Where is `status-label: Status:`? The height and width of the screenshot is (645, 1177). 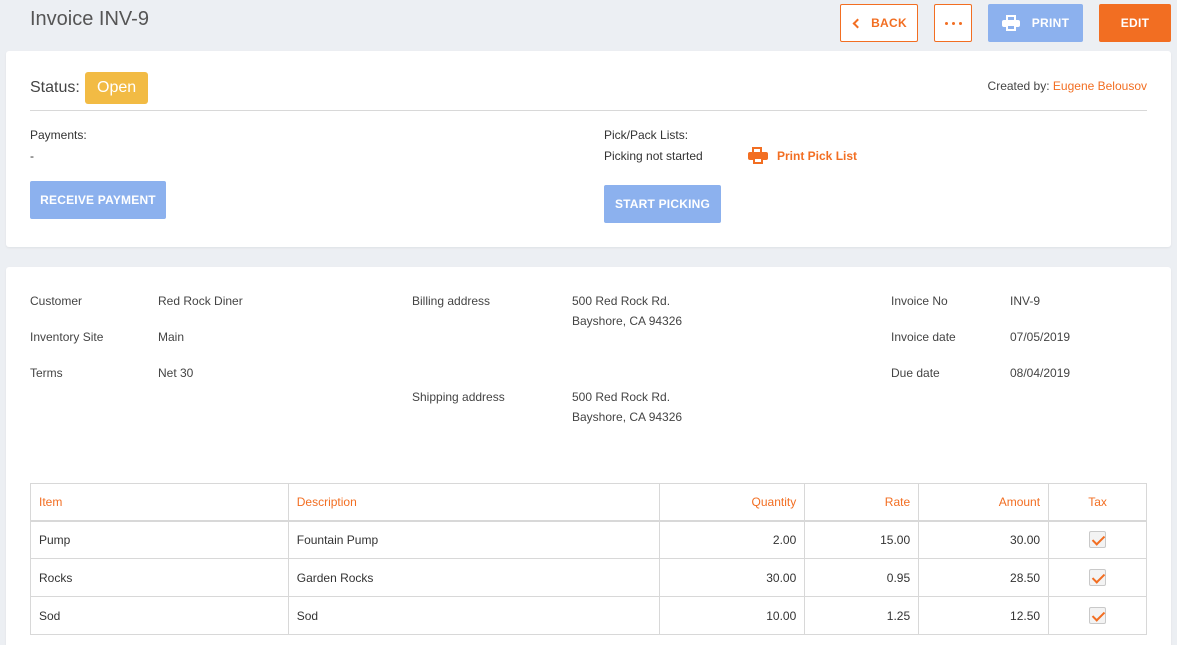
status-label: Status: is located at coordinates (55, 87).